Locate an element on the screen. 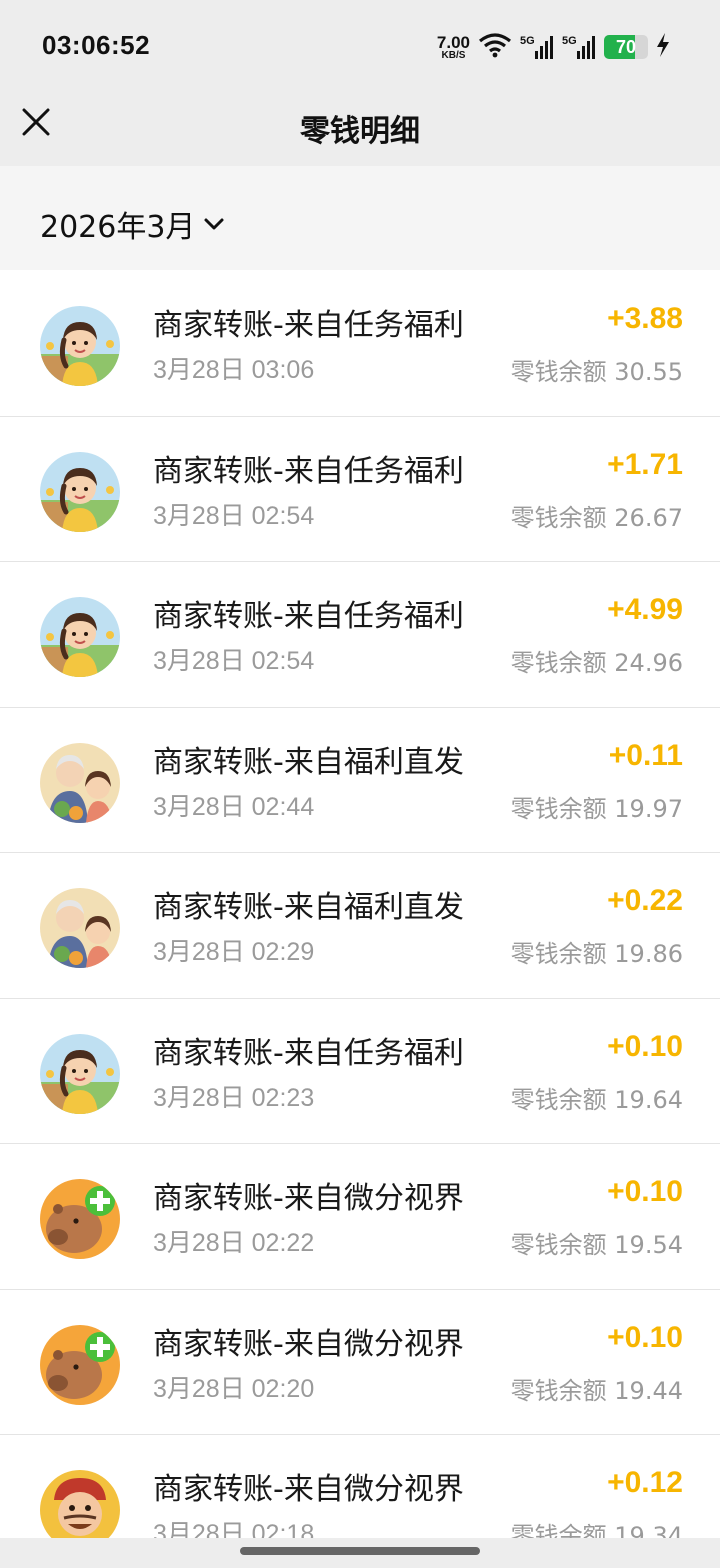 This screenshot has width=720, height=1568. network-speed-unit: KB/S is located at coordinates (453, 55).